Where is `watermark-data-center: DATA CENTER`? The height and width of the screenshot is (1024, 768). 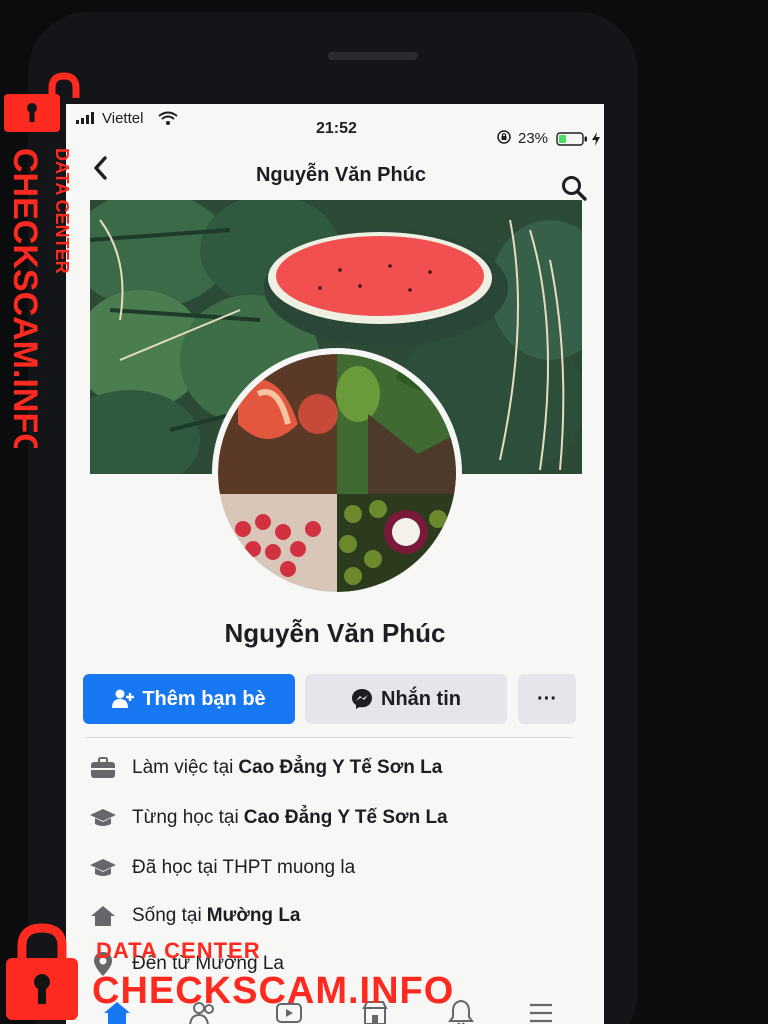 watermark-data-center: DATA CENTER is located at coordinates (178, 950).